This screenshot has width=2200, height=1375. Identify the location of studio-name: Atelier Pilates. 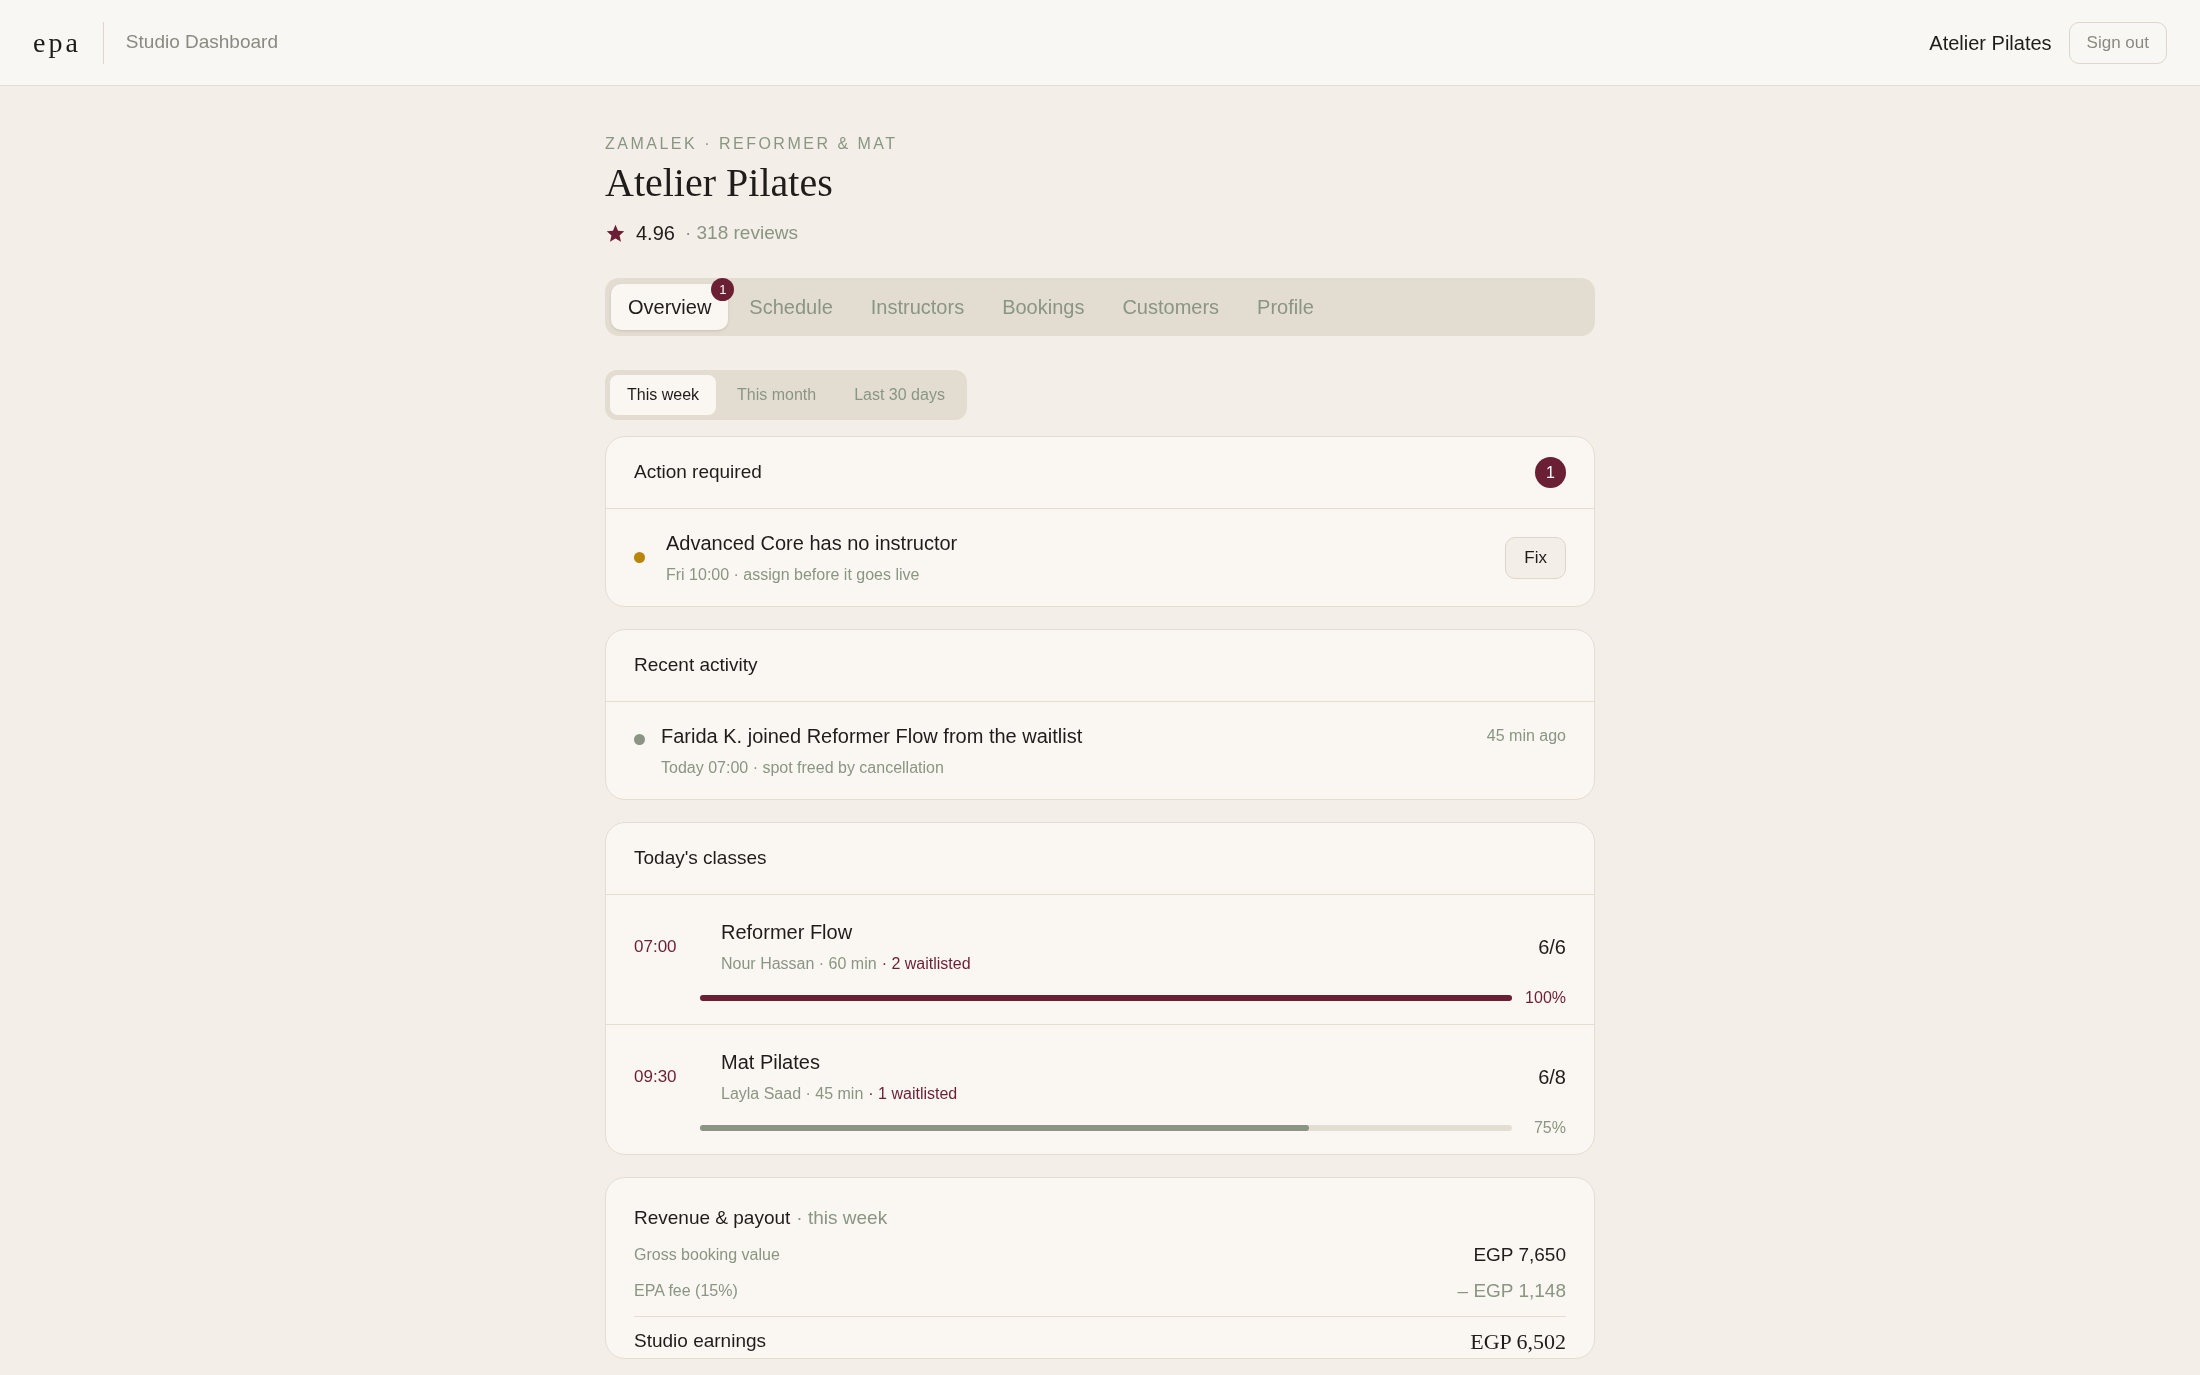
(1990, 43).